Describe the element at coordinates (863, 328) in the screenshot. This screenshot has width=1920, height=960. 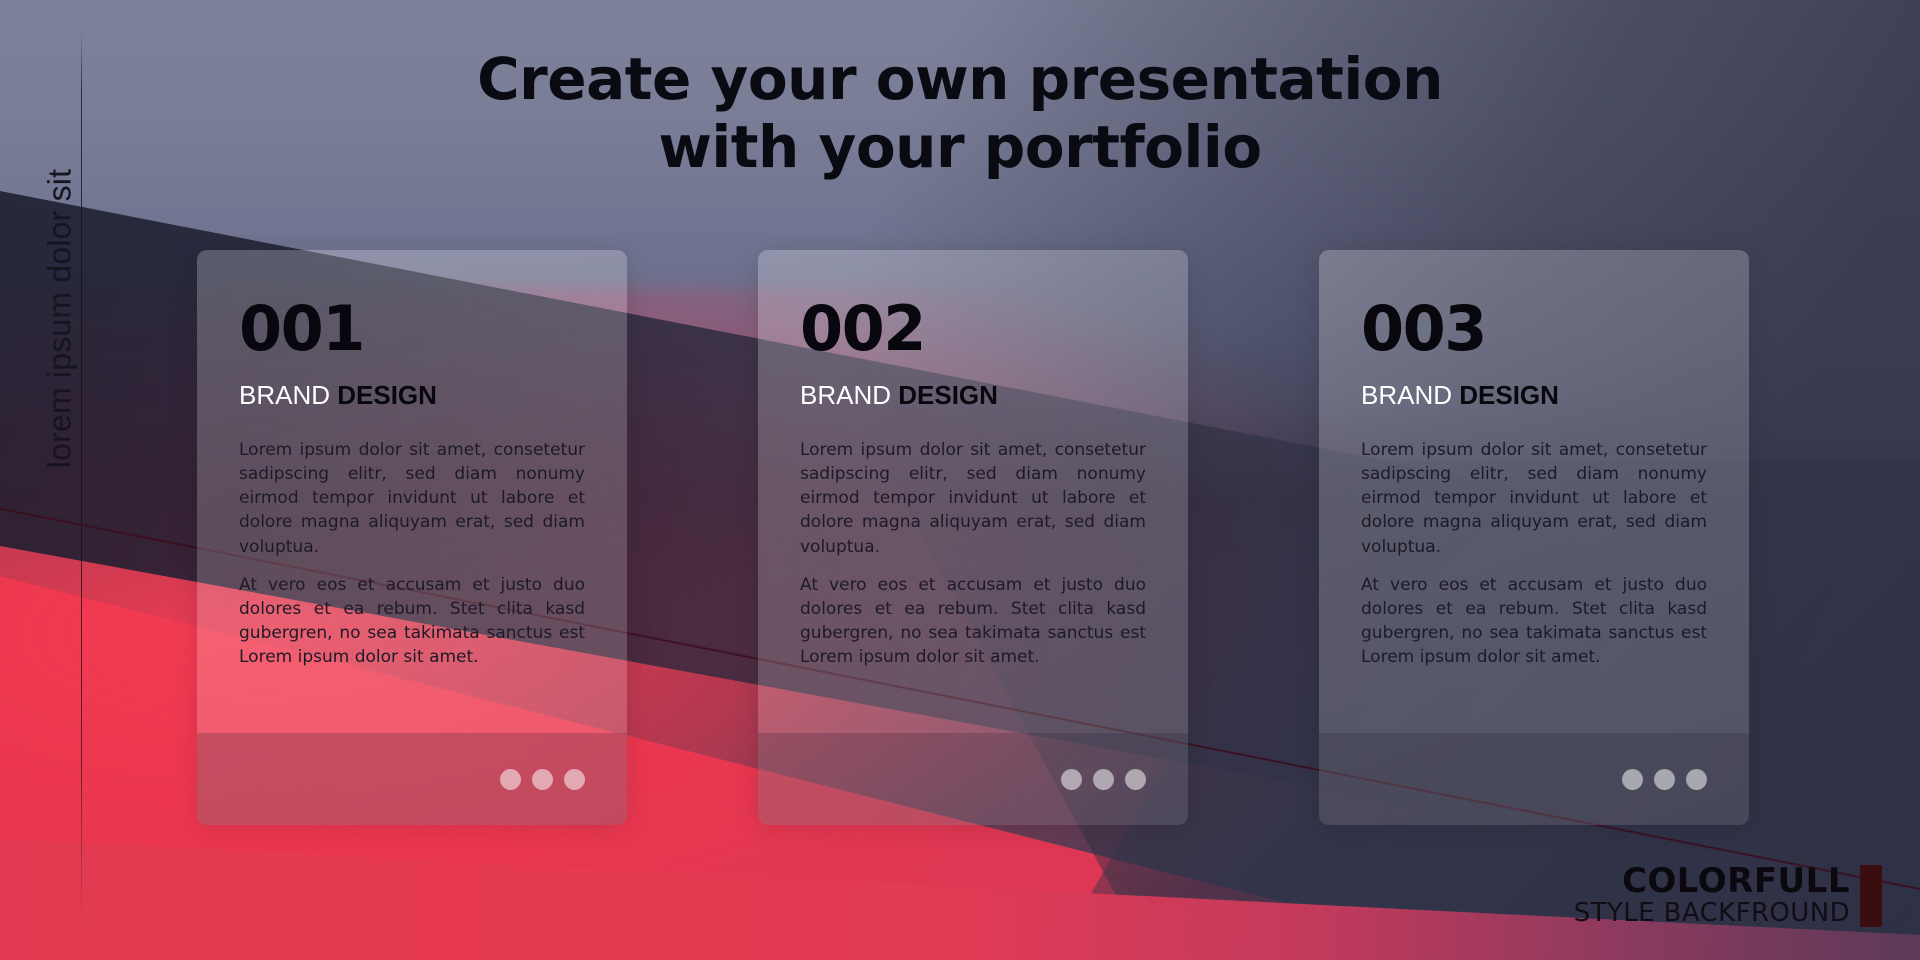
I see `card-number: 002` at that location.